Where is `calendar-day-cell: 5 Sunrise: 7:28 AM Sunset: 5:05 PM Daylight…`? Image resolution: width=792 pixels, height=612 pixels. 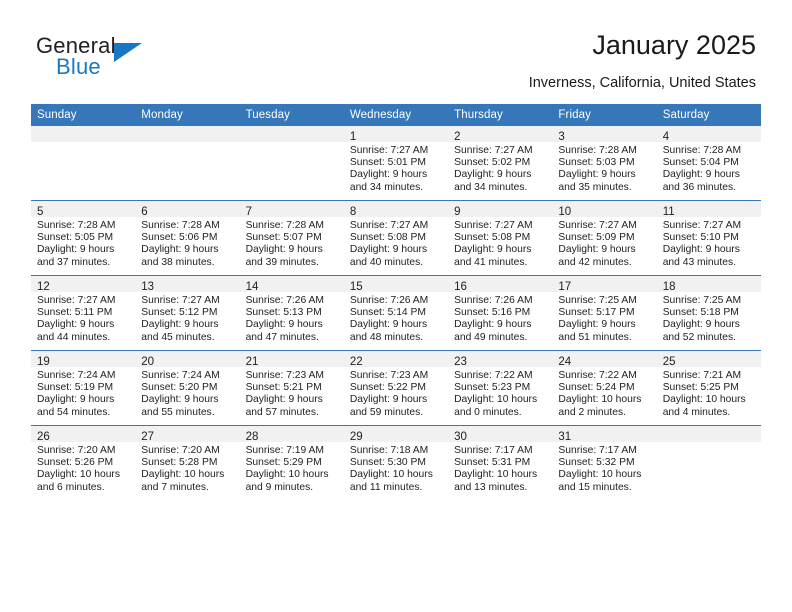
calendar-day-cell: 5 Sunrise: 7:28 AM Sunset: 5:05 PM Daylight… is located at coordinates (83, 238).